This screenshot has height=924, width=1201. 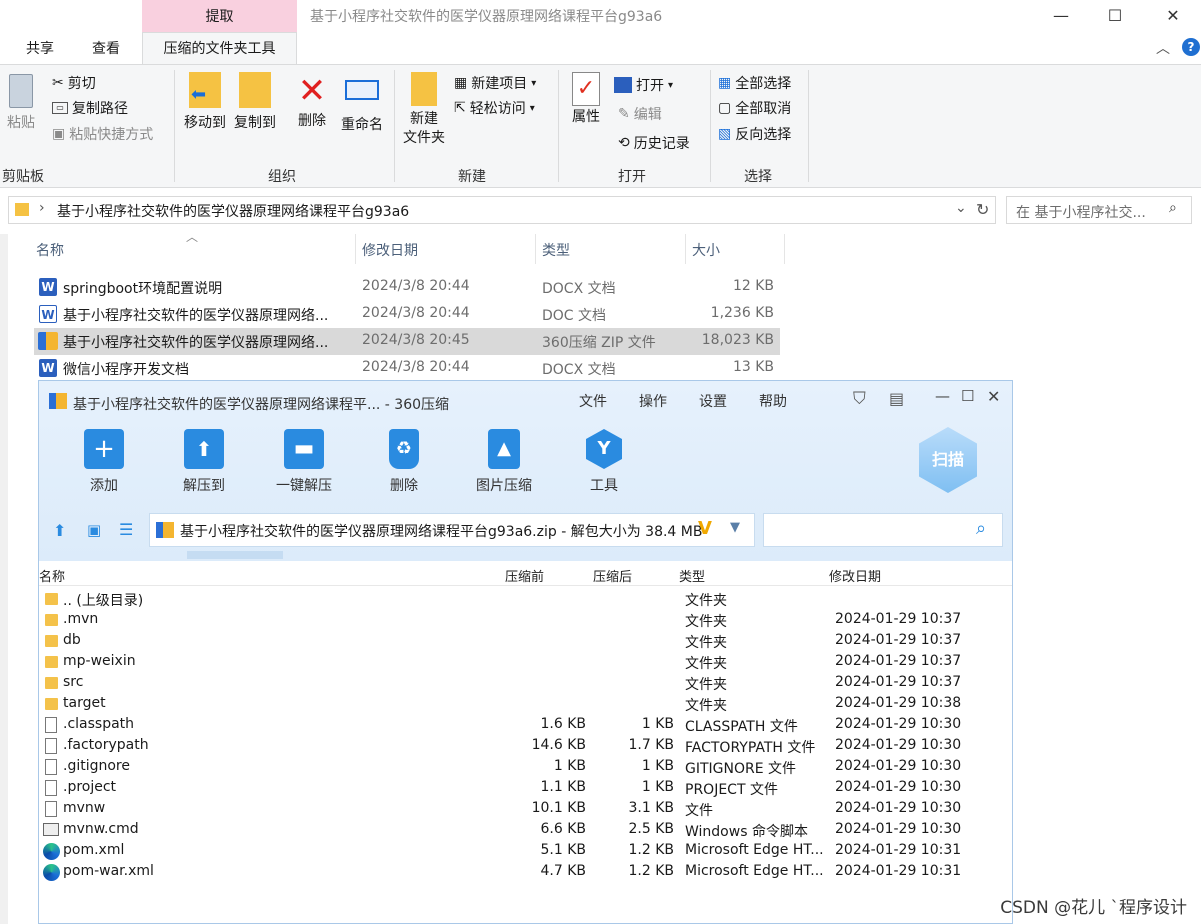 What do you see at coordinates (255, 102) in the screenshot?
I see `copy-to-button: 复制到` at bounding box center [255, 102].